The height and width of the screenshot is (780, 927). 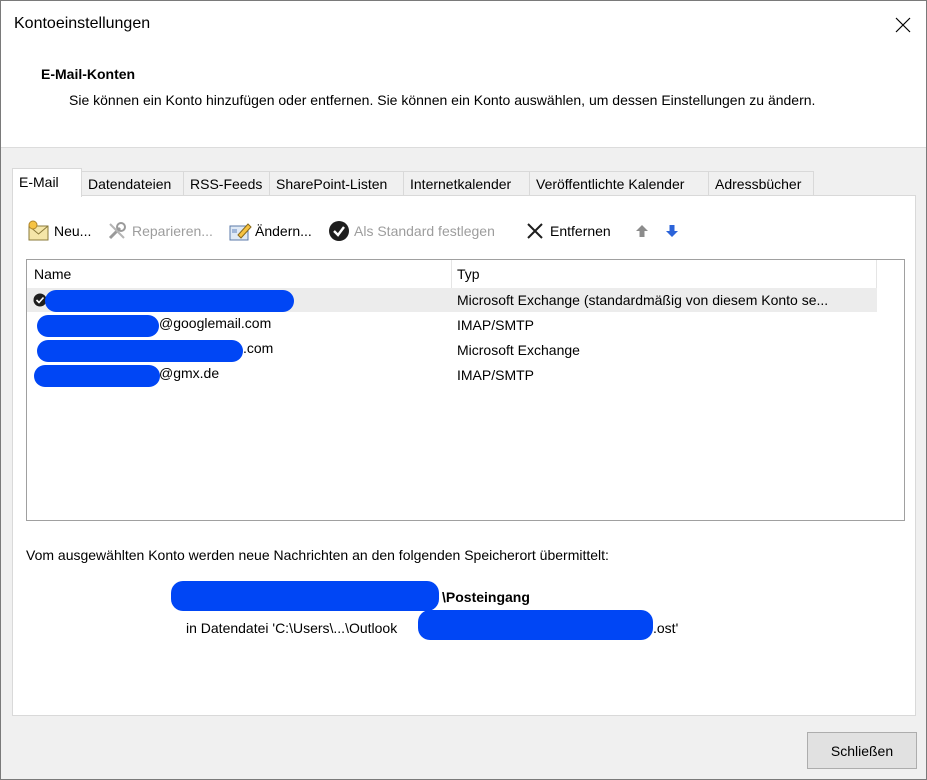 What do you see at coordinates (52, 274) in the screenshot?
I see `column-header-name: Name` at bounding box center [52, 274].